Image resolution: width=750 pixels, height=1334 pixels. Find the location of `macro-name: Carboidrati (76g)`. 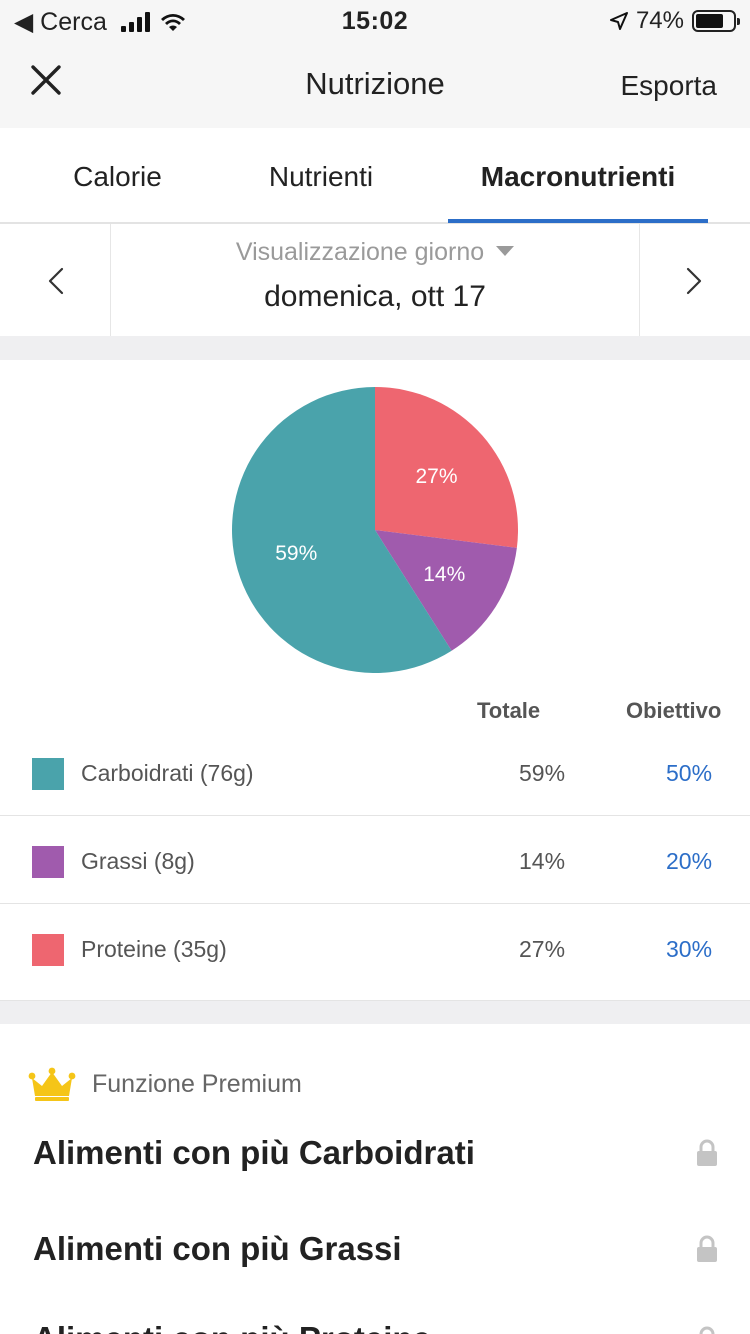

macro-name: Carboidrati (76g) is located at coordinates (167, 773).